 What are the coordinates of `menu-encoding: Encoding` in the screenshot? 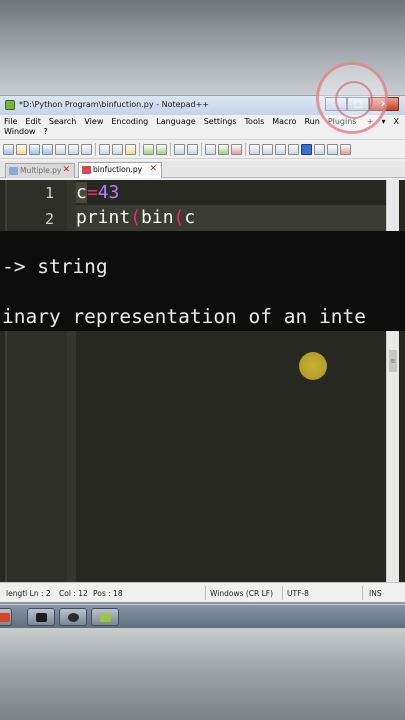 It's located at (129, 122).